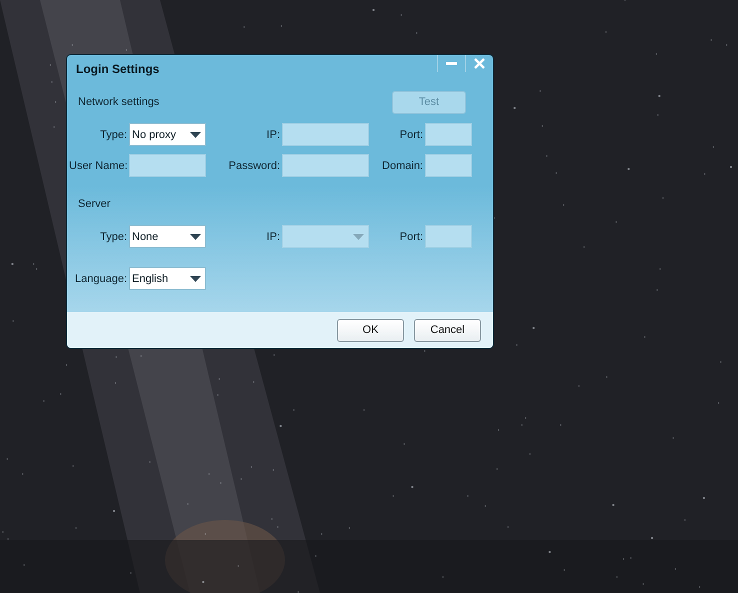 The image size is (738, 593). I want to click on field-label: User Name:, so click(98, 166).